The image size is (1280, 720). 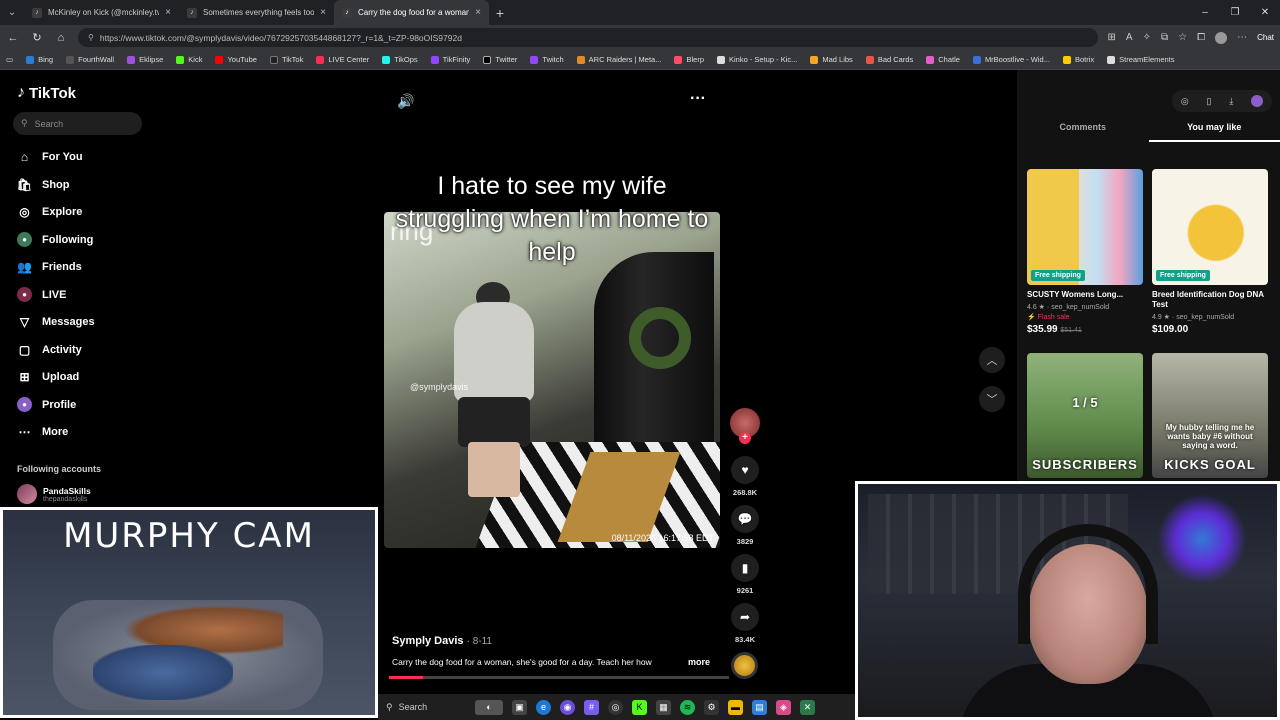 I want to click on home-icon: ⌂, so click(x=61, y=38).